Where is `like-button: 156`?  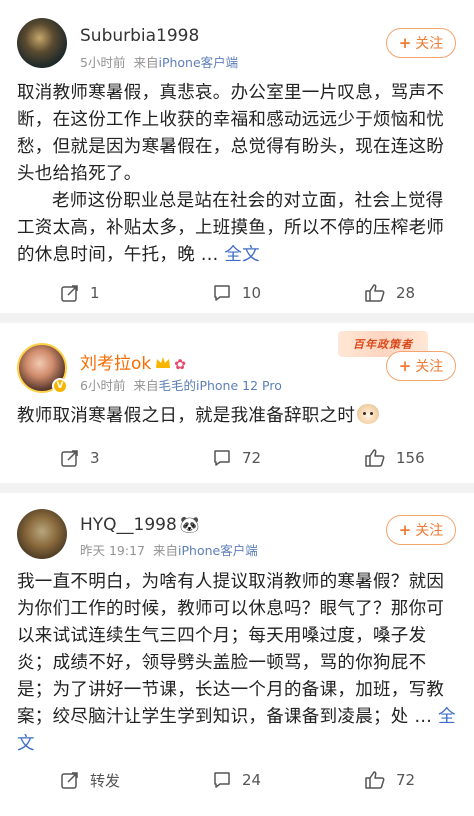
like-button: 156 is located at coordinates (394, 458).